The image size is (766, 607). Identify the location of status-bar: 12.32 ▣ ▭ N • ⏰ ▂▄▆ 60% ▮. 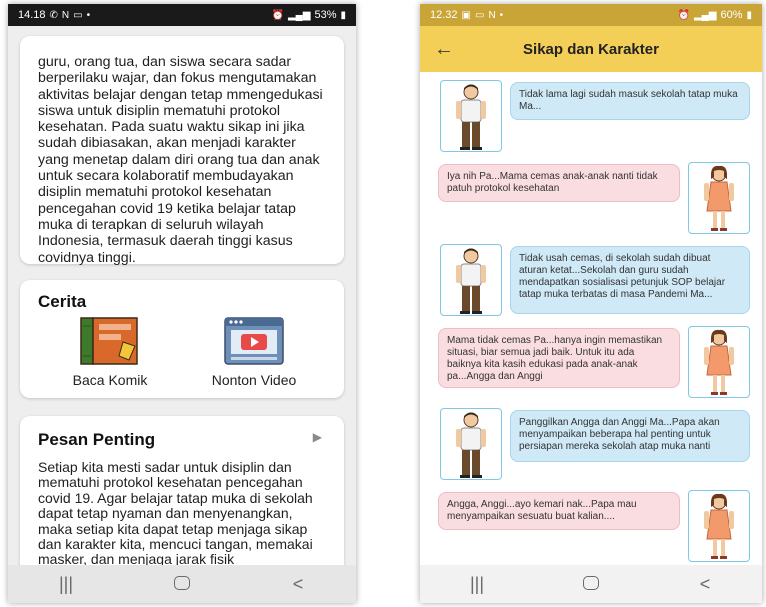
(591, 15).